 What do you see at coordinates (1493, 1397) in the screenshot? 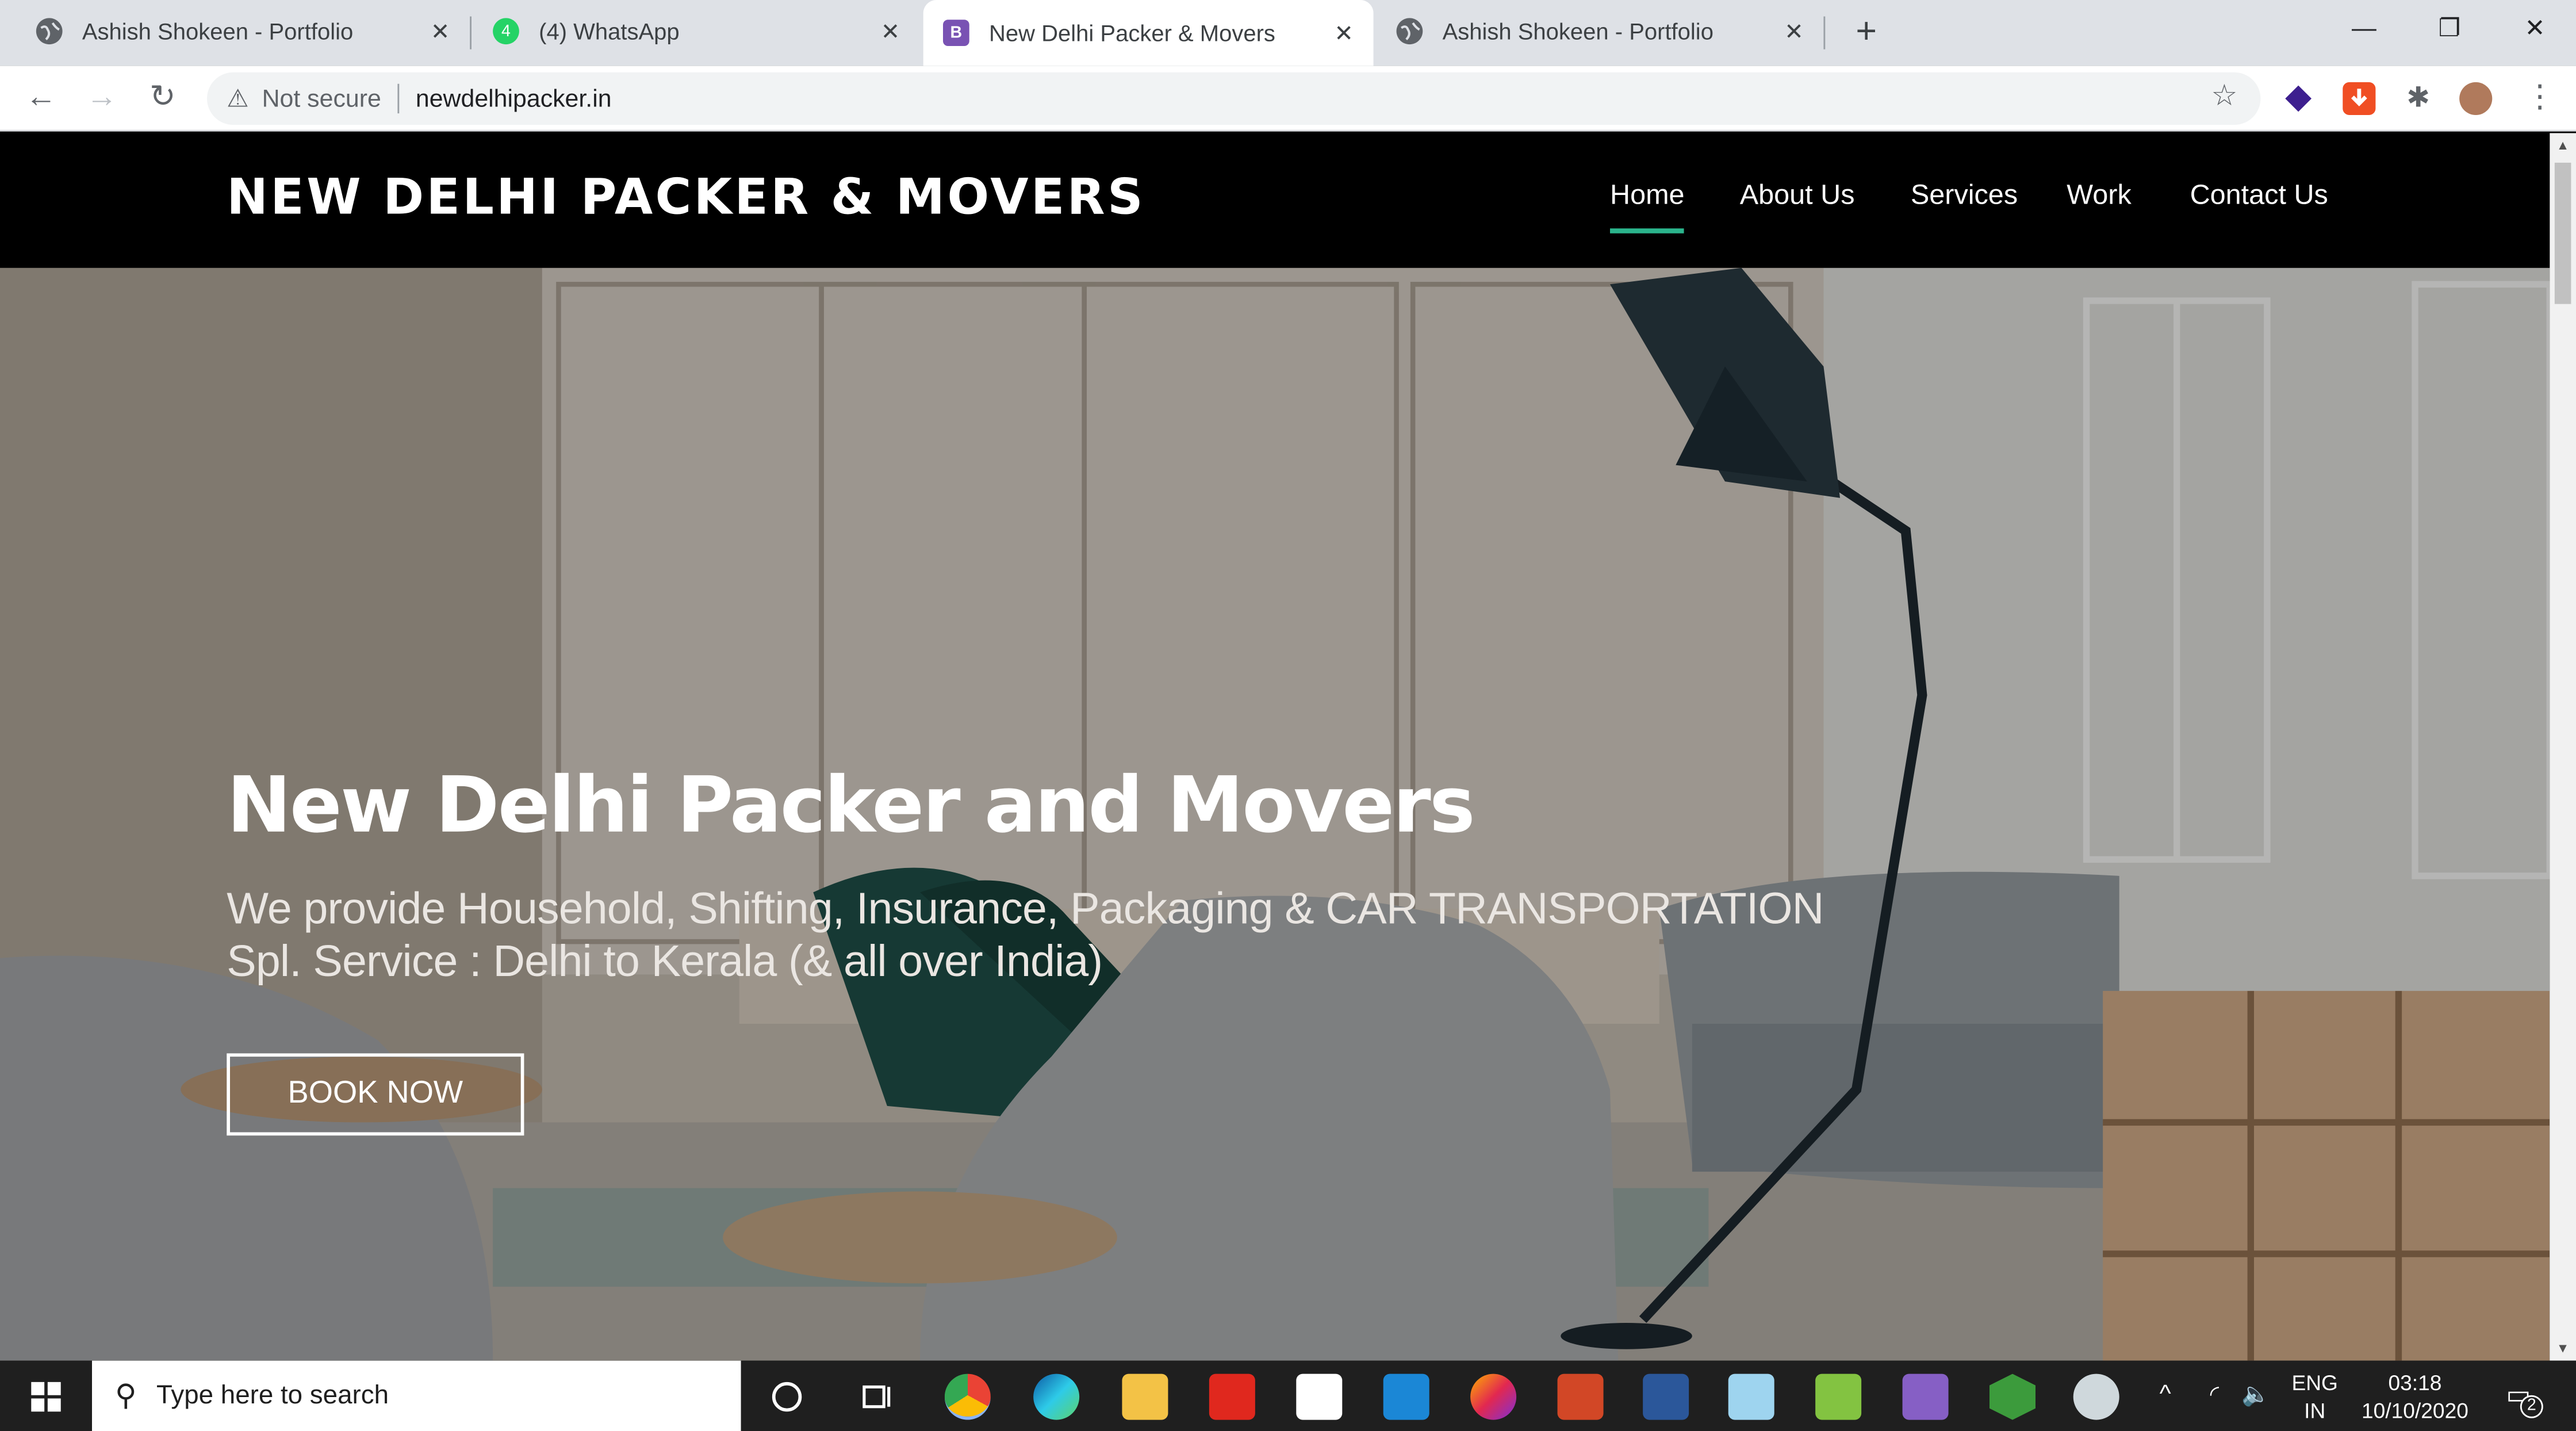
I see `firefox-icon` at bounding box center [1493, 1397].